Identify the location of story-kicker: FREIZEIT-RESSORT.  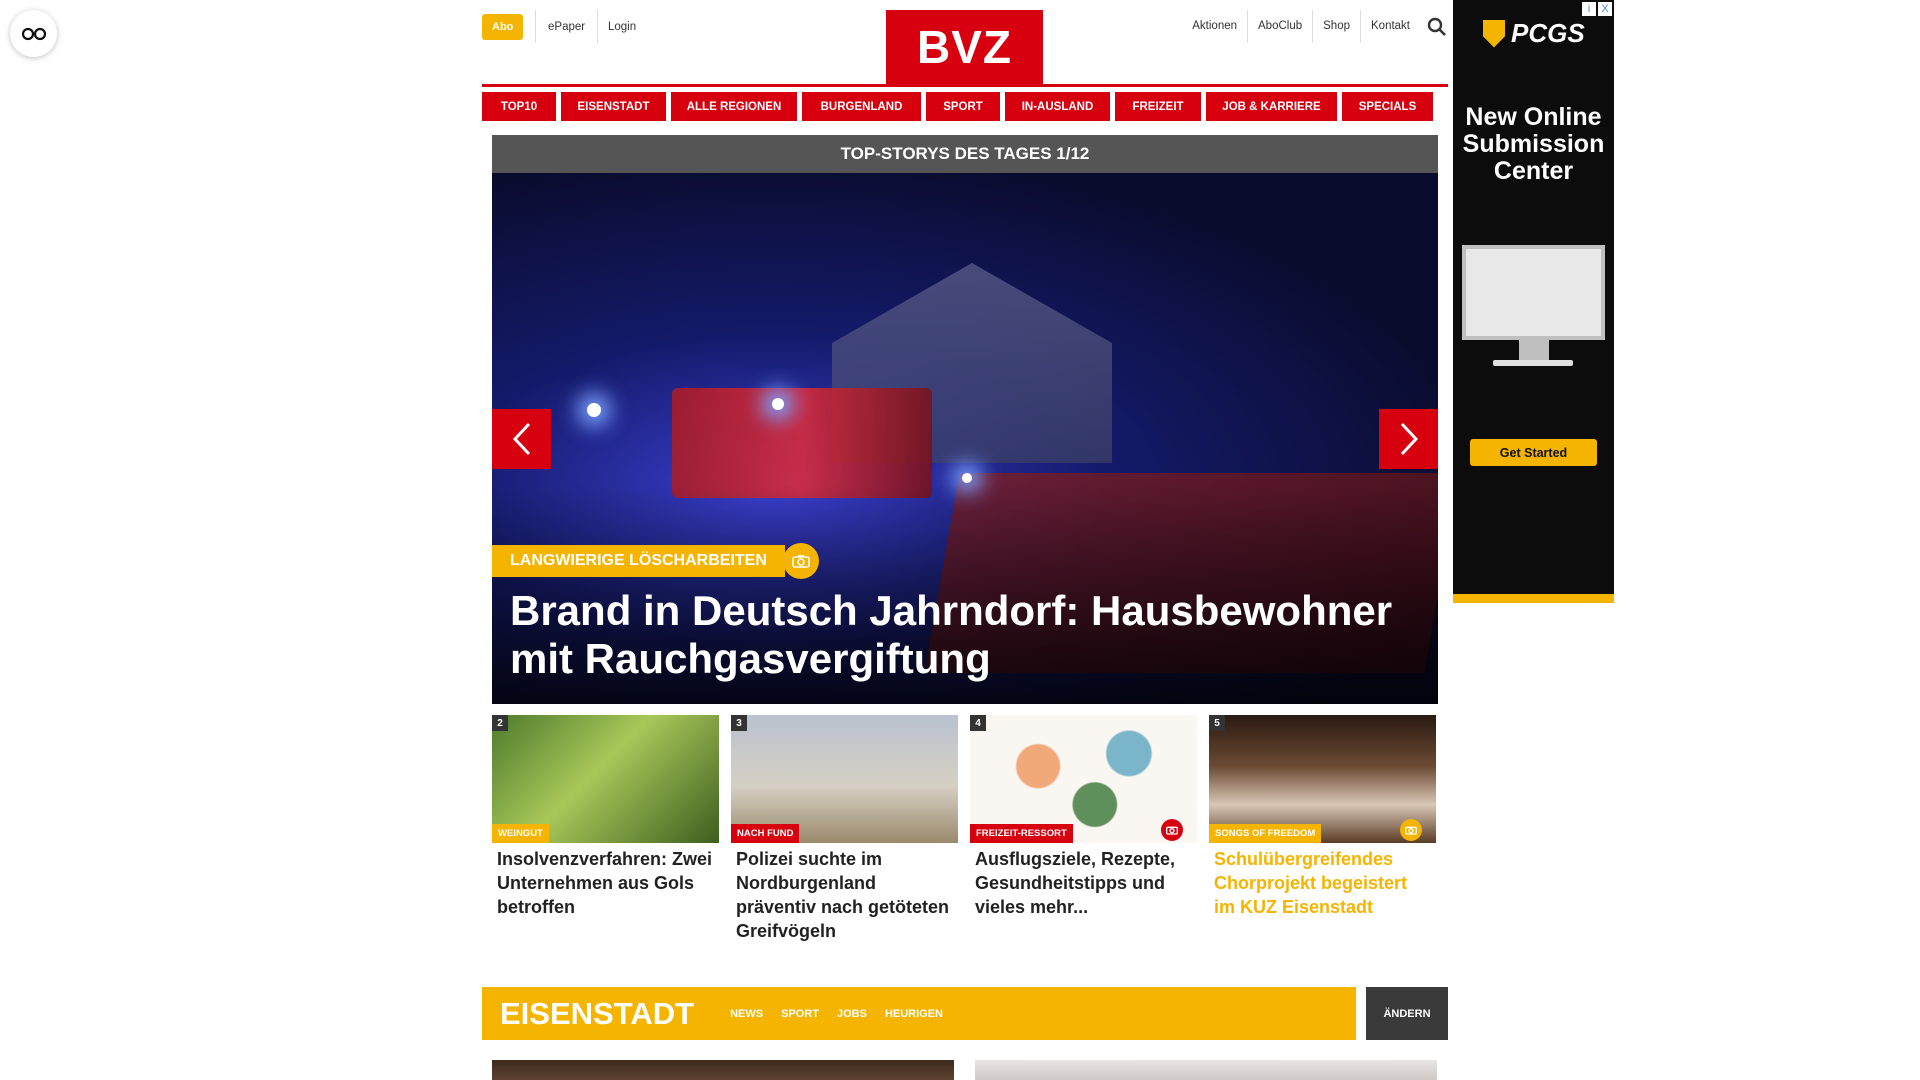
(1021, 833).